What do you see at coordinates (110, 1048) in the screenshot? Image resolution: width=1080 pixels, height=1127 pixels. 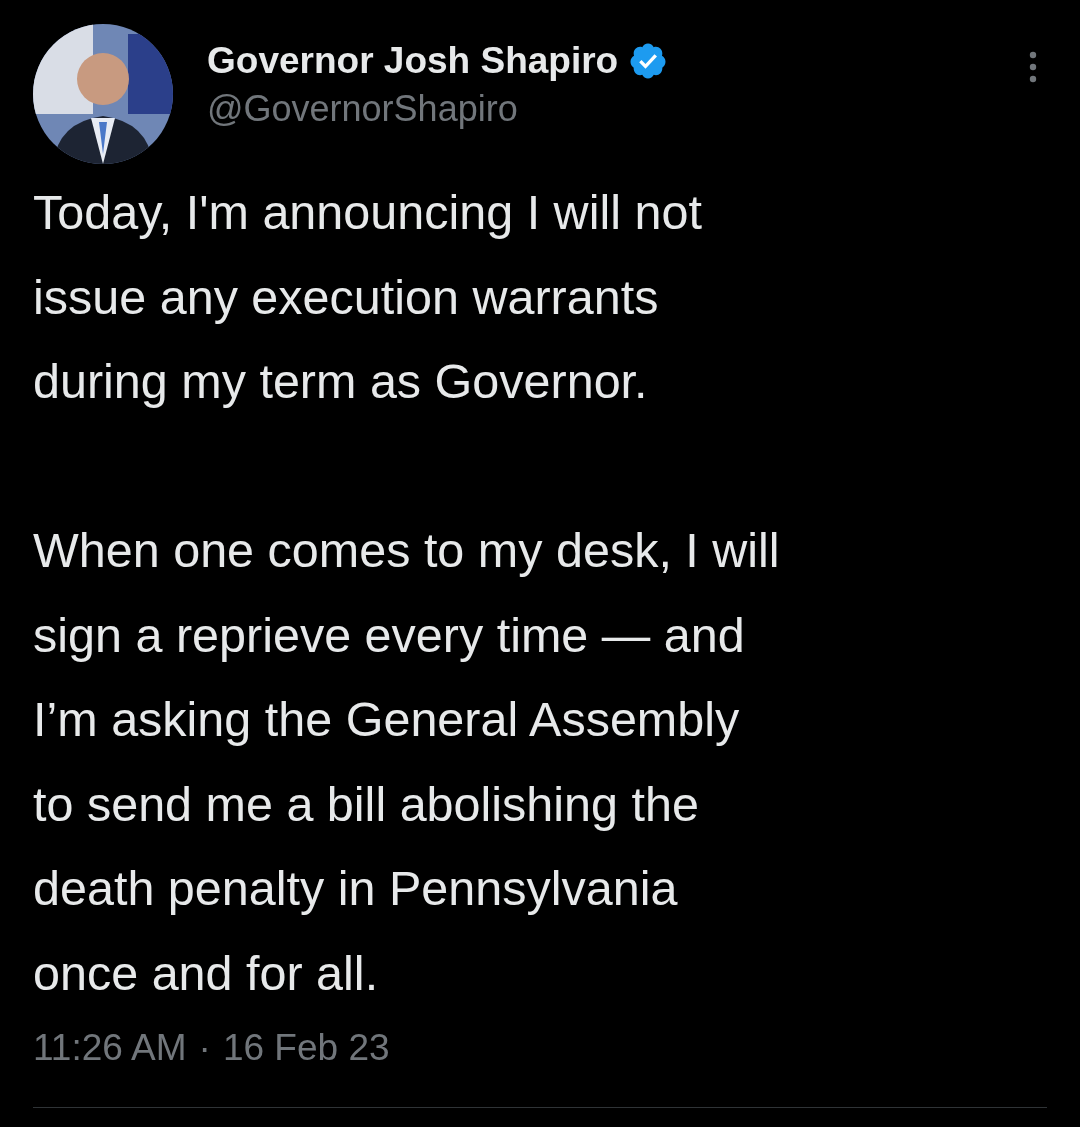 I see `tweet-time: 11:26 AM` at bounding box center [110, 1048].